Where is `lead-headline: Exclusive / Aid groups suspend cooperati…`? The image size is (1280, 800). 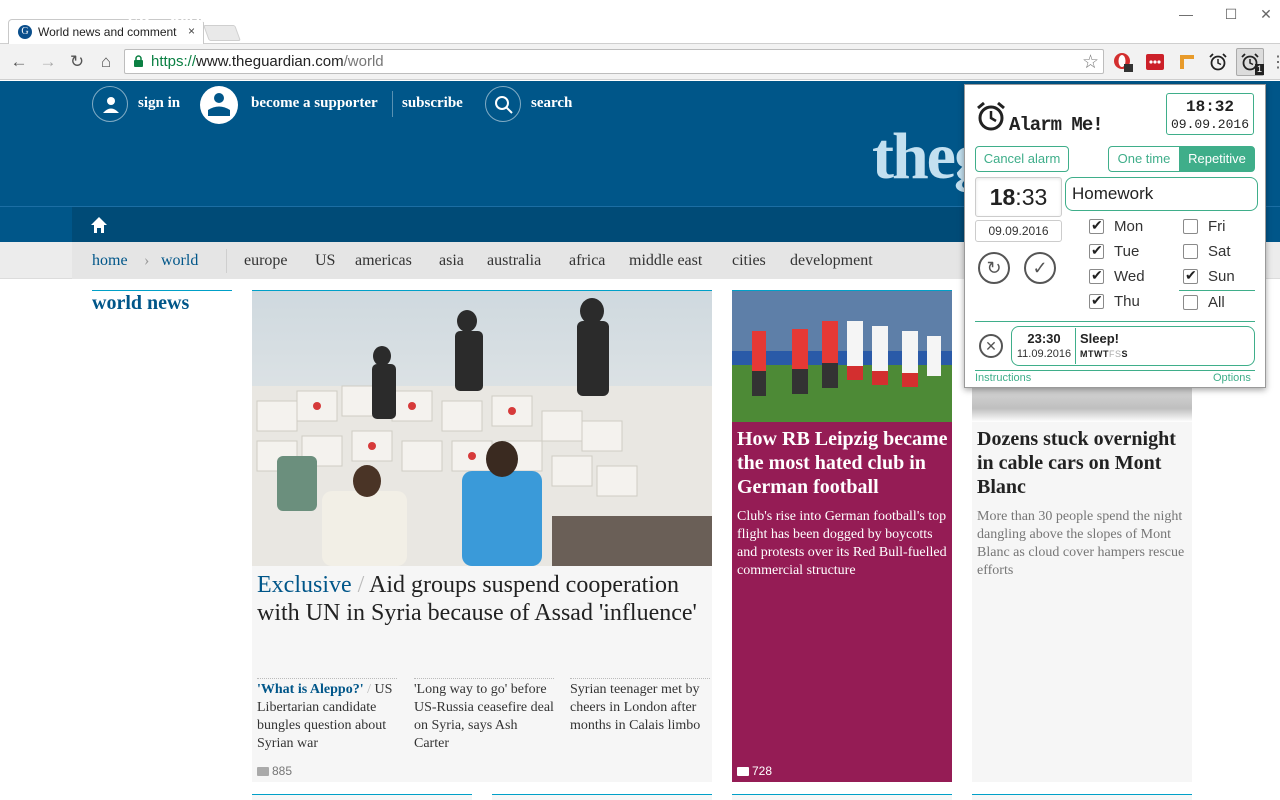
lead-headline: Exclusive / Aid groups suspend cooperati… is located at coordinates (482, 599).